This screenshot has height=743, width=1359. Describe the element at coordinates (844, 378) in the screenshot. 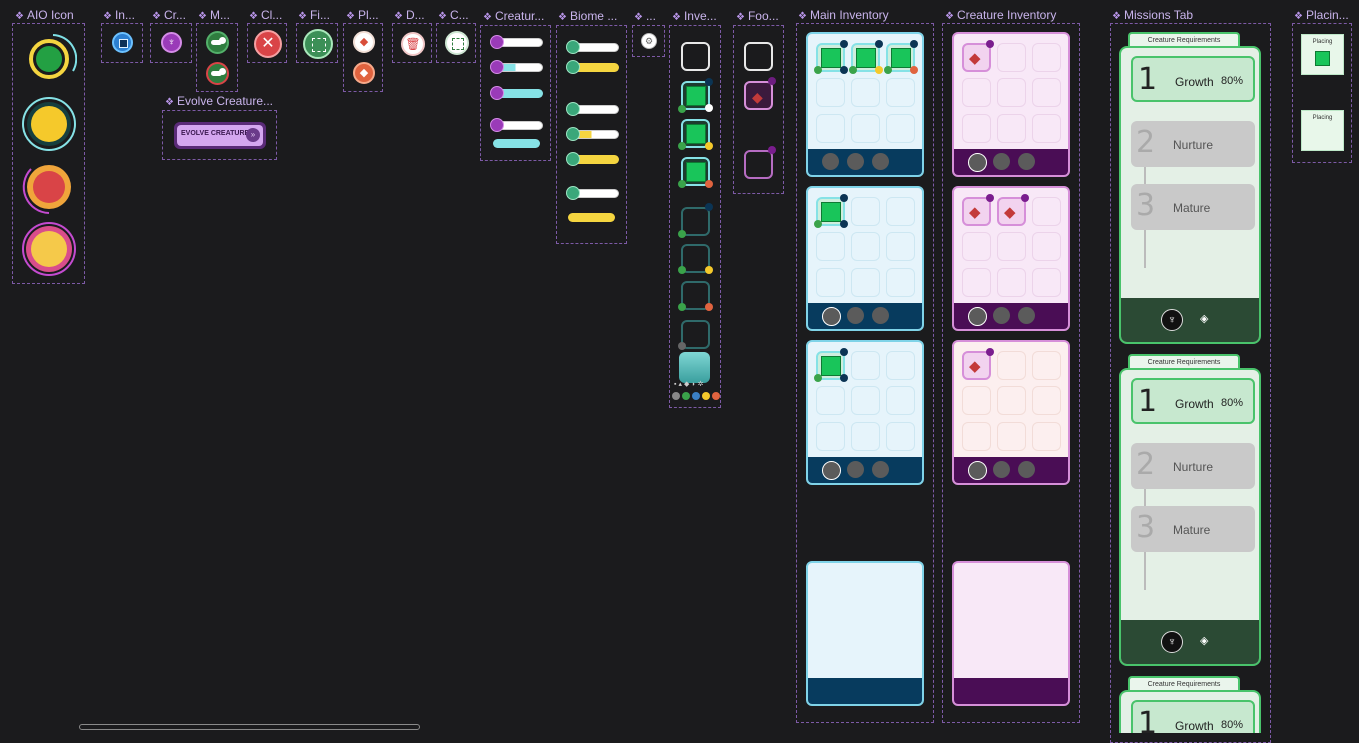

I see `status-dot` at that location.